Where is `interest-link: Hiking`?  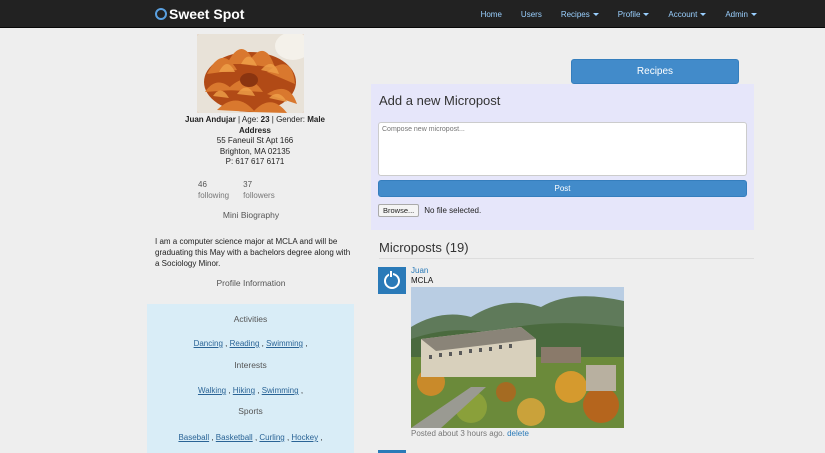
interest-link: Hiking is located at coordinates (244, 390).